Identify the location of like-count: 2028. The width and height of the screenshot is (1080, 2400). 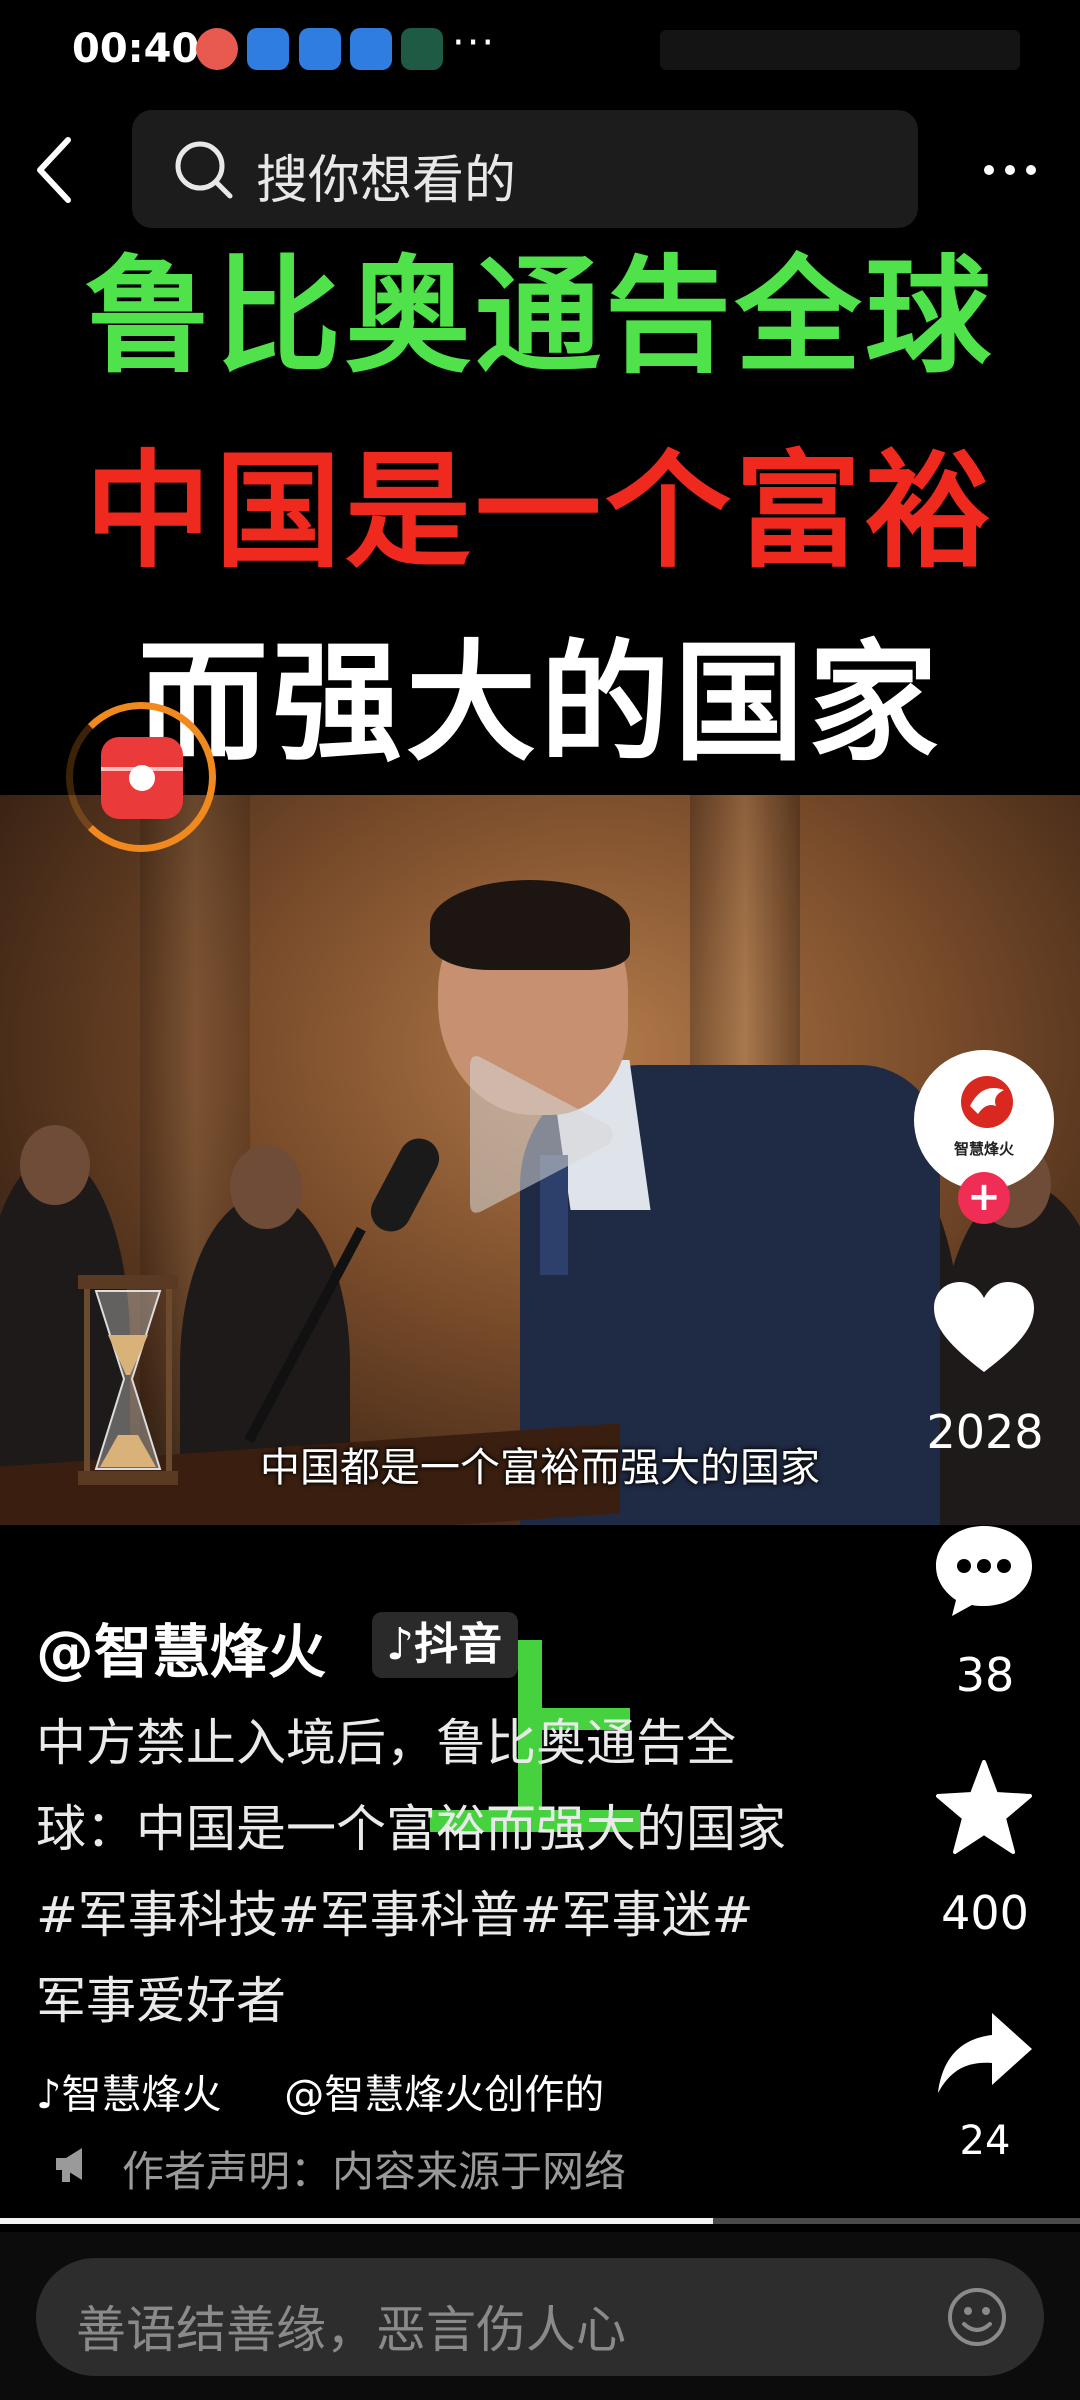
(985, 1432).